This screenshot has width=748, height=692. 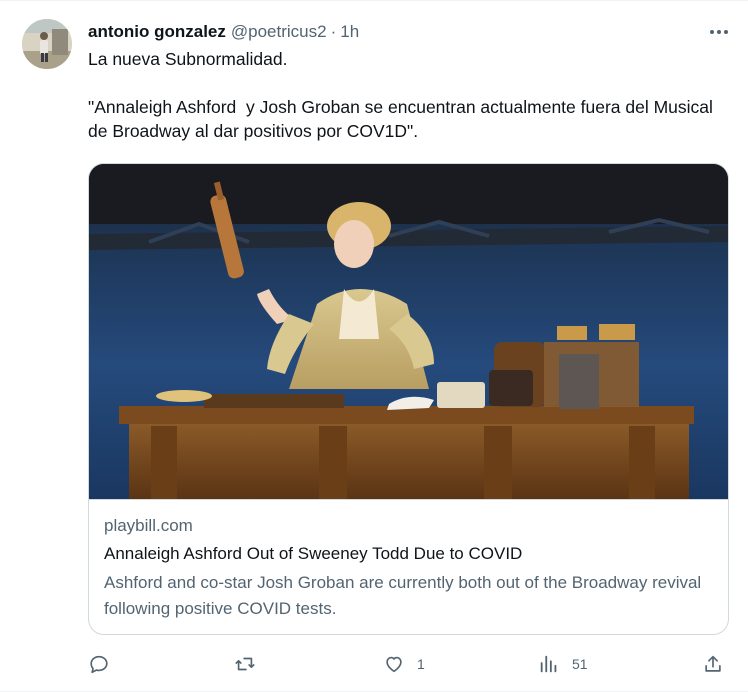 I want to click on avatar, so click(x=47, y=44).